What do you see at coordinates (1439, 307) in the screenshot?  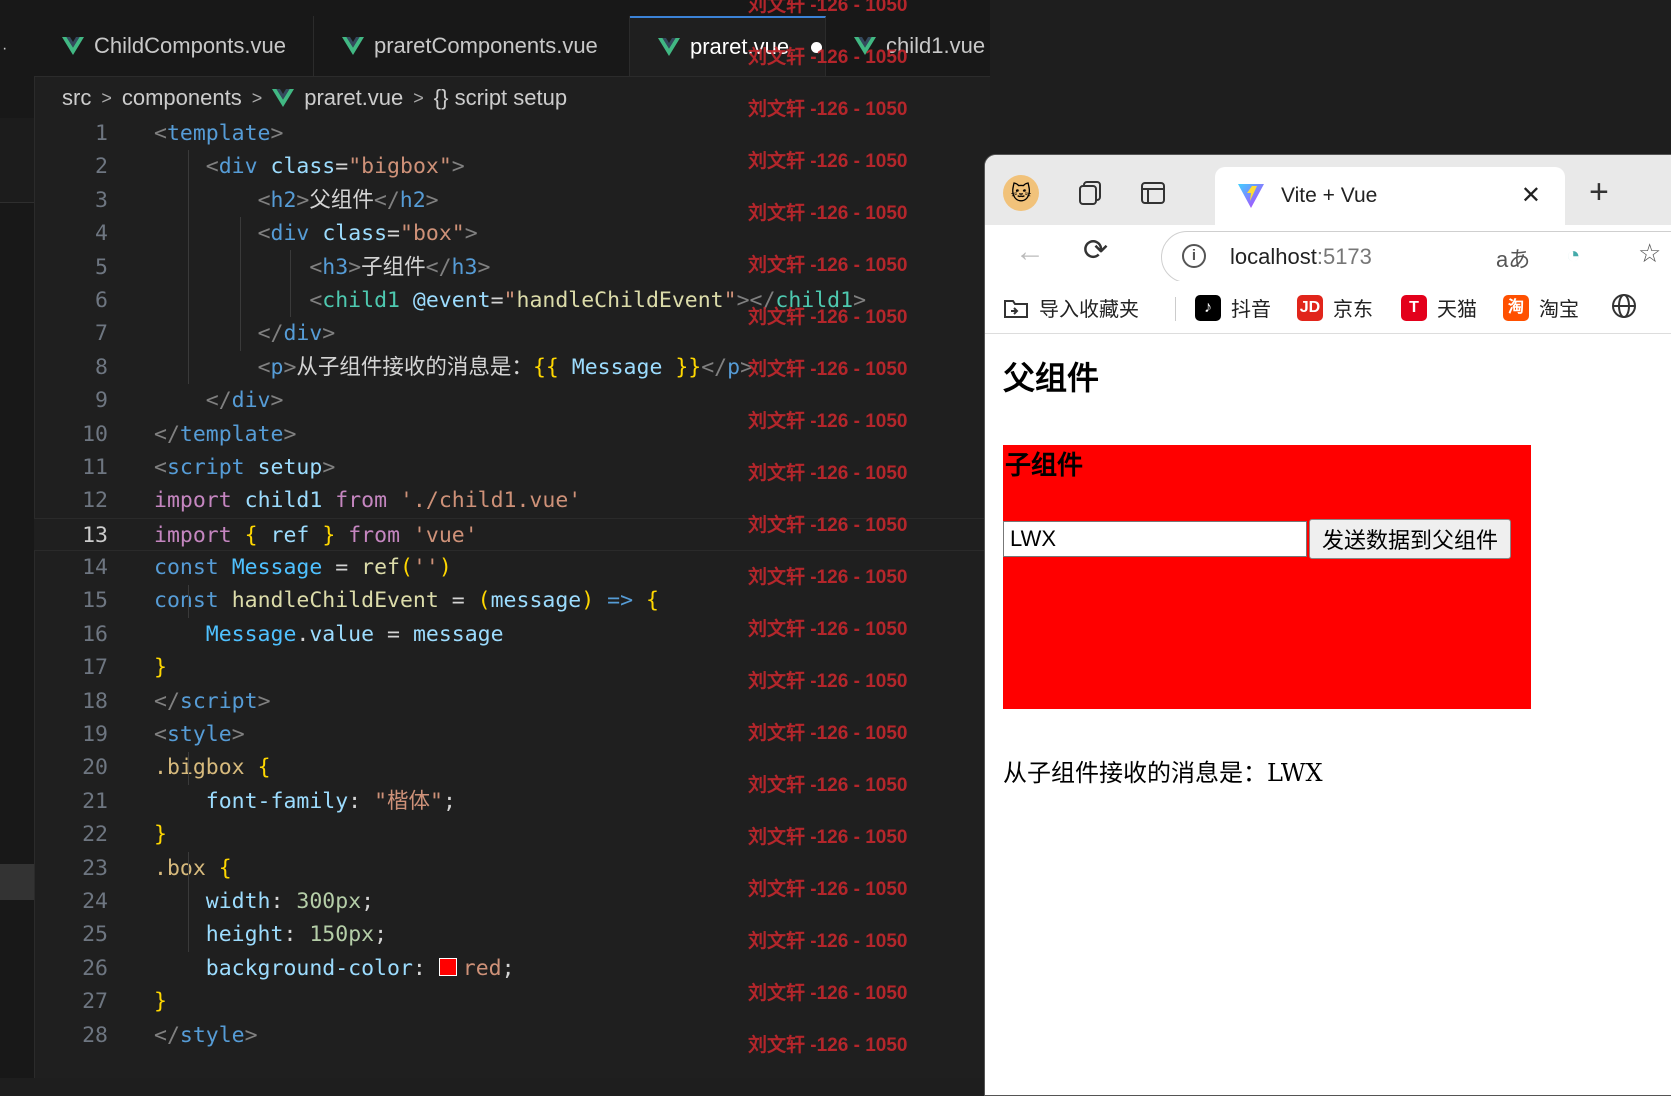 I see `fav-tmall: T 天猫` at bounding box center [1439, 307].